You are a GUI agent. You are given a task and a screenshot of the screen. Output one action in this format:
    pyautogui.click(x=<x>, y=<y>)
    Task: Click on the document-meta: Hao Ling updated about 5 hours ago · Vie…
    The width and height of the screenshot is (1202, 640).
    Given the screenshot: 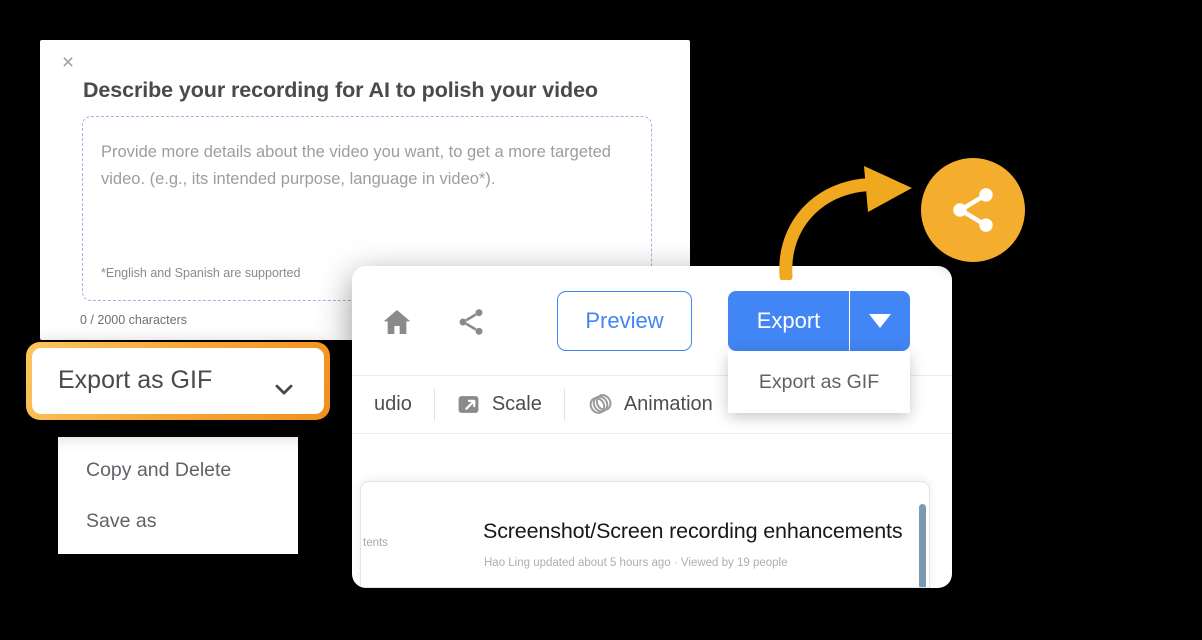 What is the action you would take?
    pyautogui.click(x=636, y=563)
    